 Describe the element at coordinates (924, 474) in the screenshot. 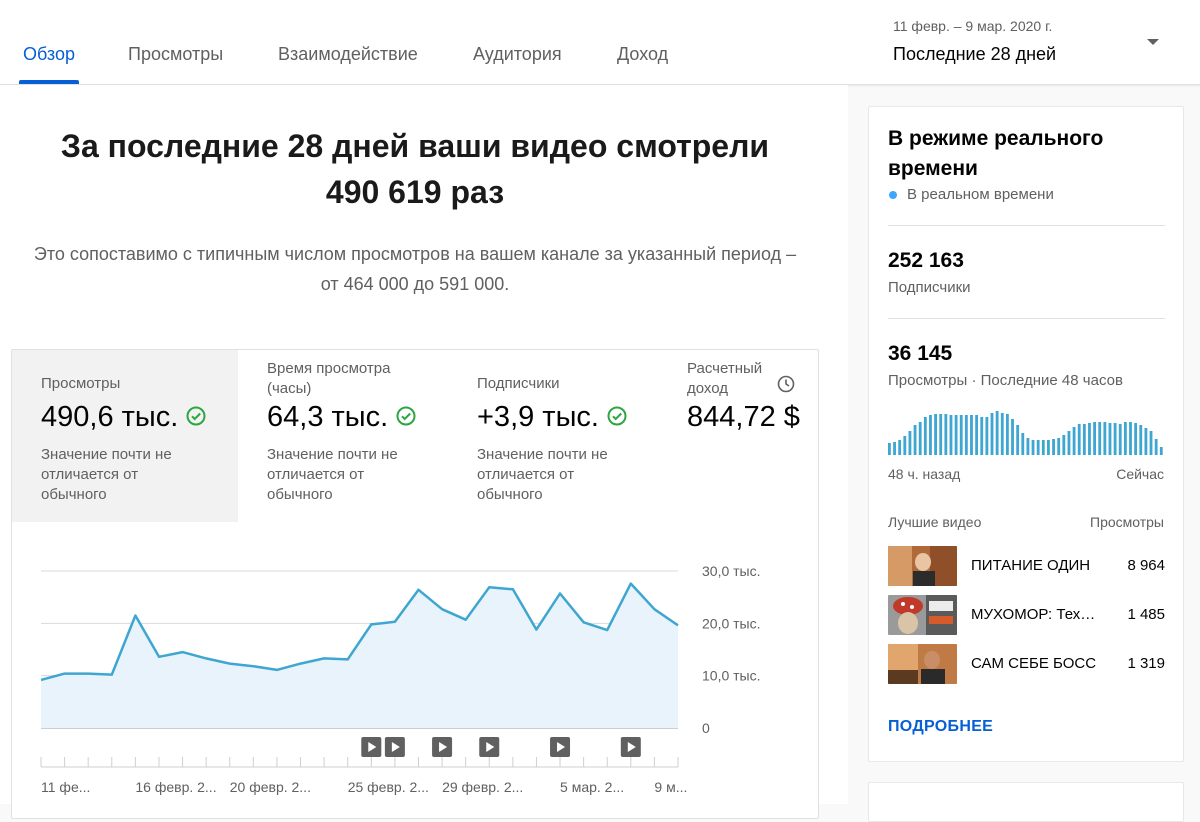

I see `realtime-axis-start: 48 ч. назад` at that location.